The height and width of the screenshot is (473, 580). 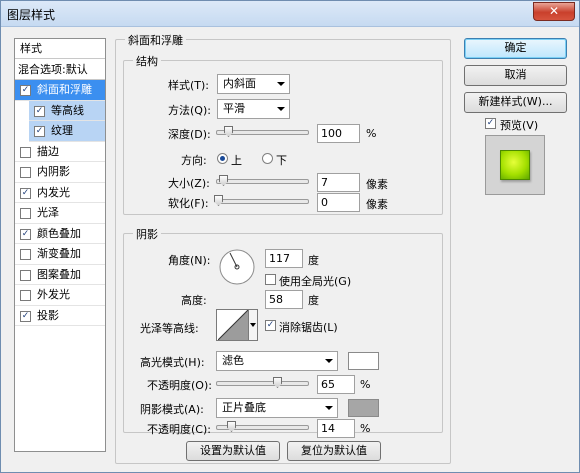 I want to click on list-item-color-overlay: ✓ 颜色叠加, so click(x=60, y=234).